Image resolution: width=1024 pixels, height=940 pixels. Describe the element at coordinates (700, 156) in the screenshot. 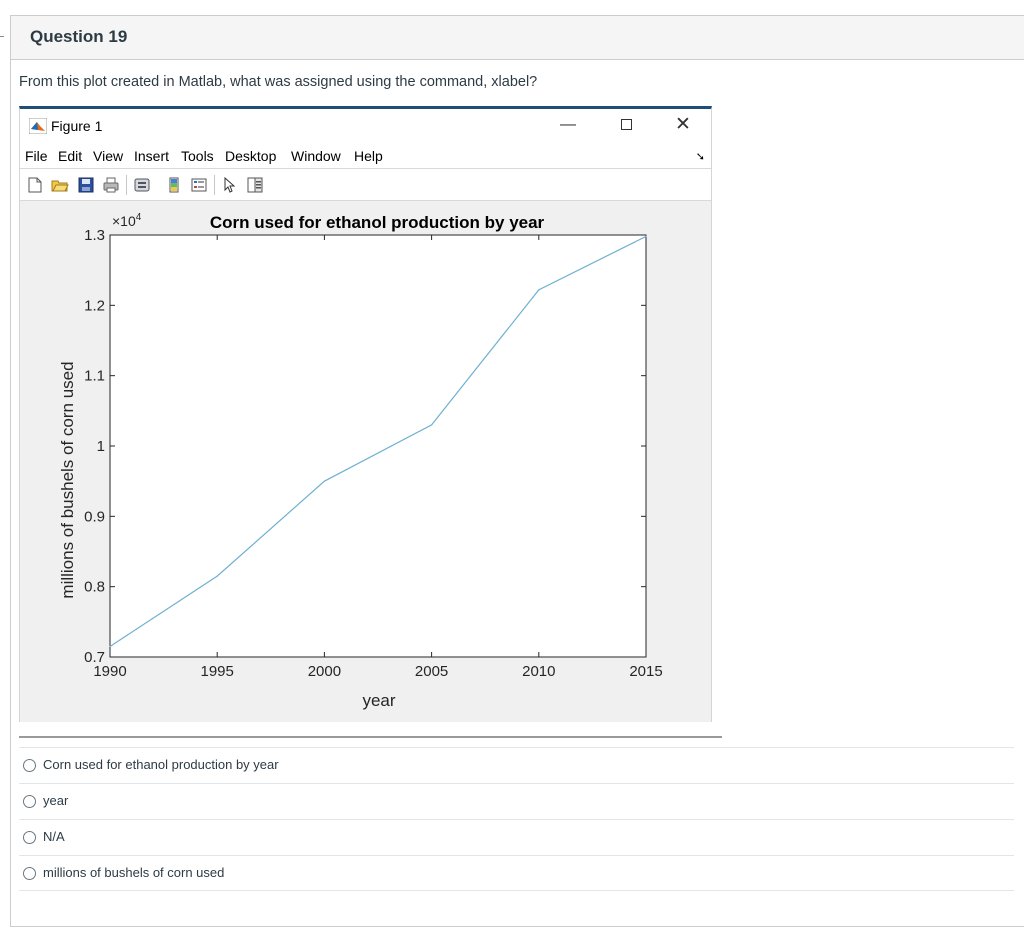

I see `dock-arrow-icon: ➘` at that location.